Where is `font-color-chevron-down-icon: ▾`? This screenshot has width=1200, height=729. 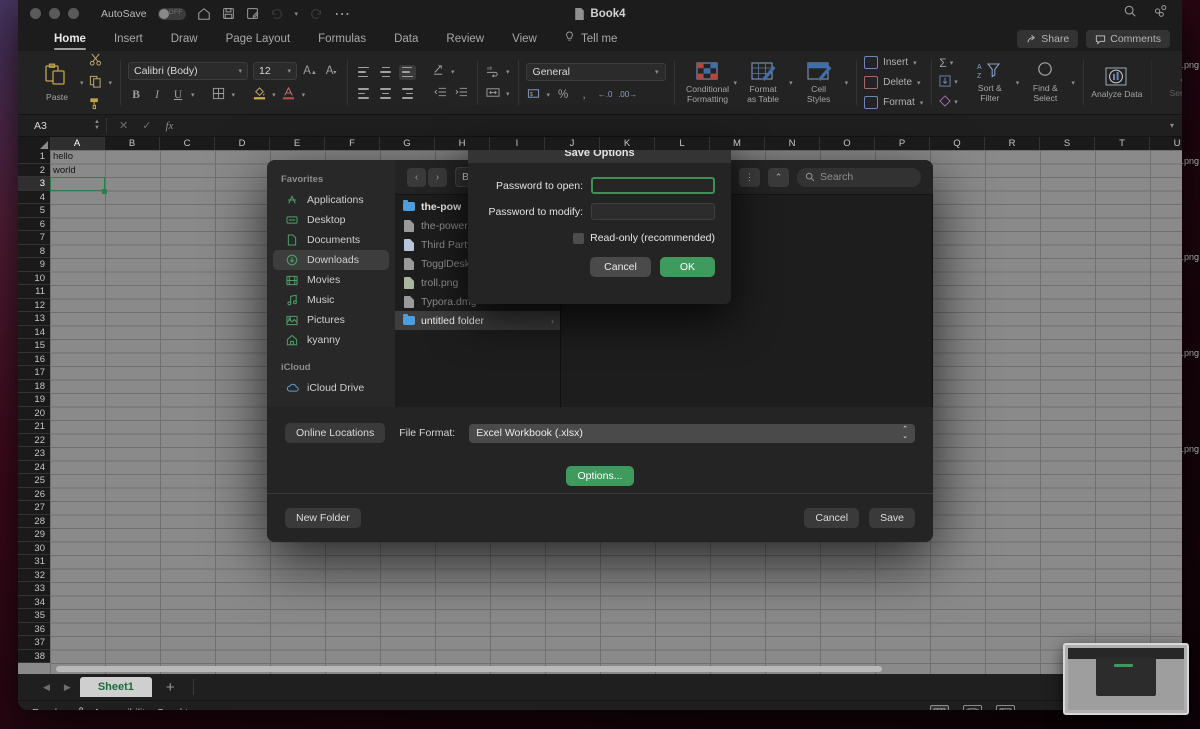 font-color-chevron-down-icon: ▾ is located at coordinates (304, 95).